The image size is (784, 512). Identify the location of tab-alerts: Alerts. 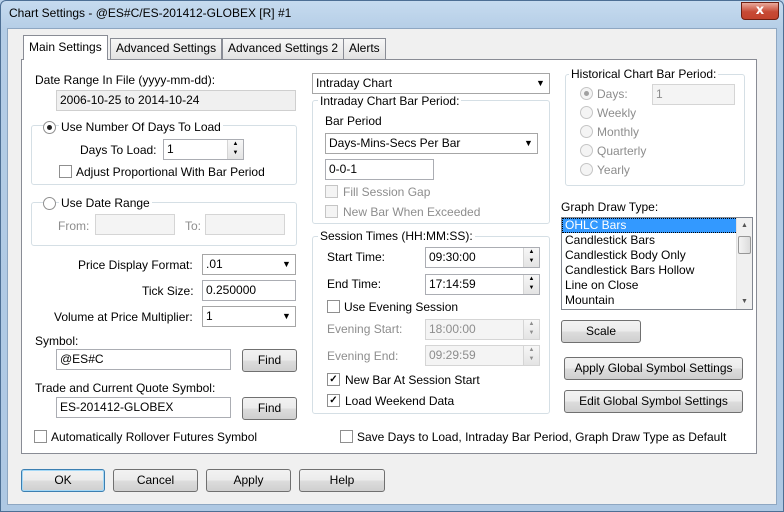
(364, 48).